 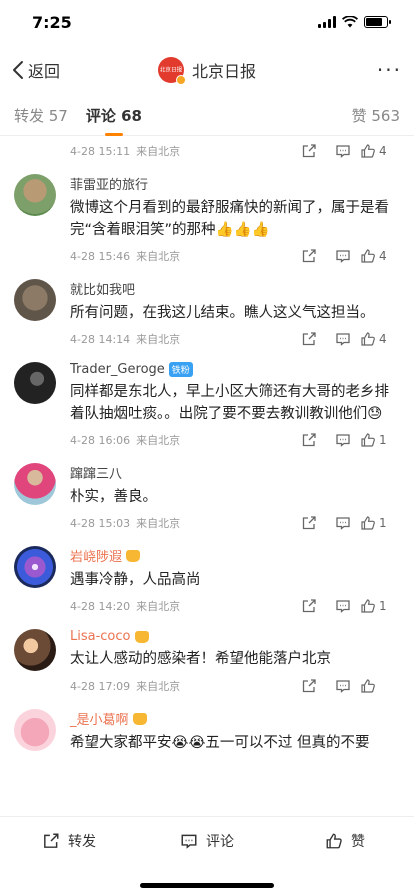 What do you see at coordinates (383, 256) in the screenshot?
I see `like-count: 4` at bounding box center [383, 256].